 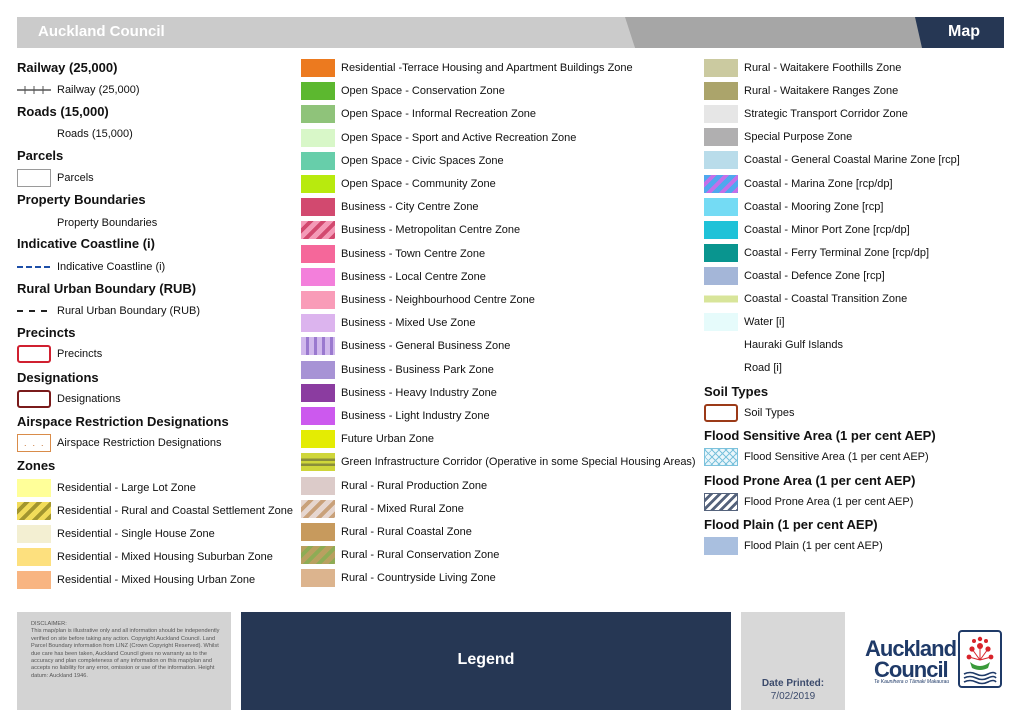 What do you see at coordinates (318, 91) in the screenshot?
I see `zone-swatch-open-space-conservation-zone` at bounding box center [318, 91].